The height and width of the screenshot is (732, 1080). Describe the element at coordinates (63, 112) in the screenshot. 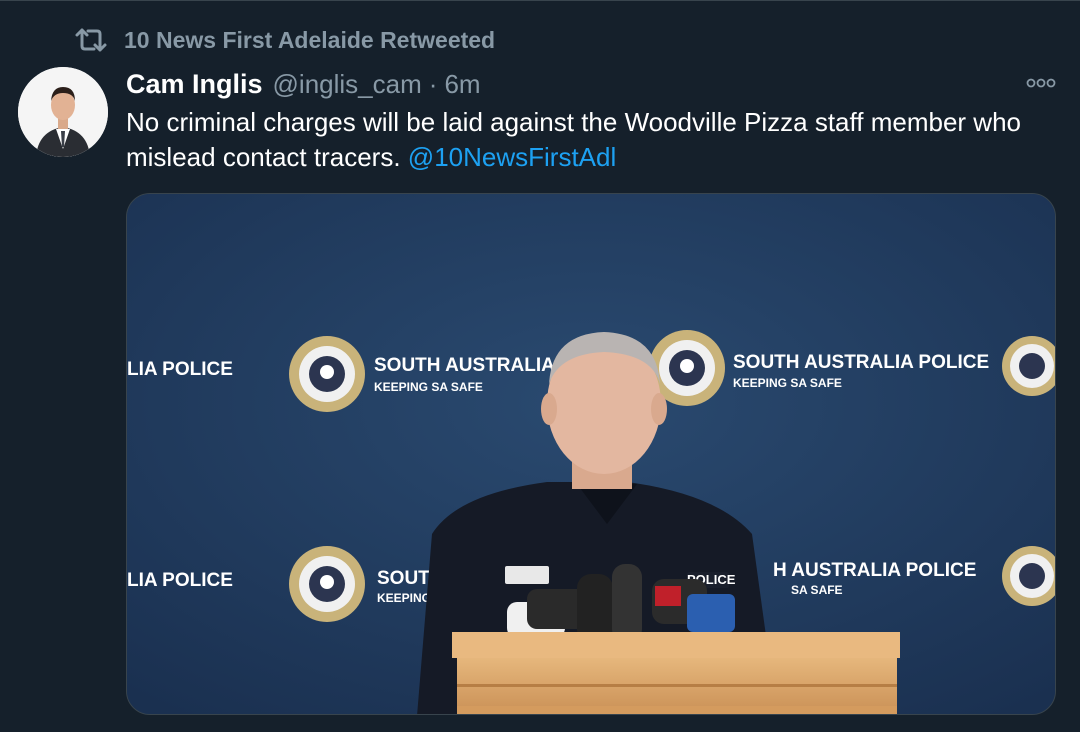

I see `avatar` at that location.